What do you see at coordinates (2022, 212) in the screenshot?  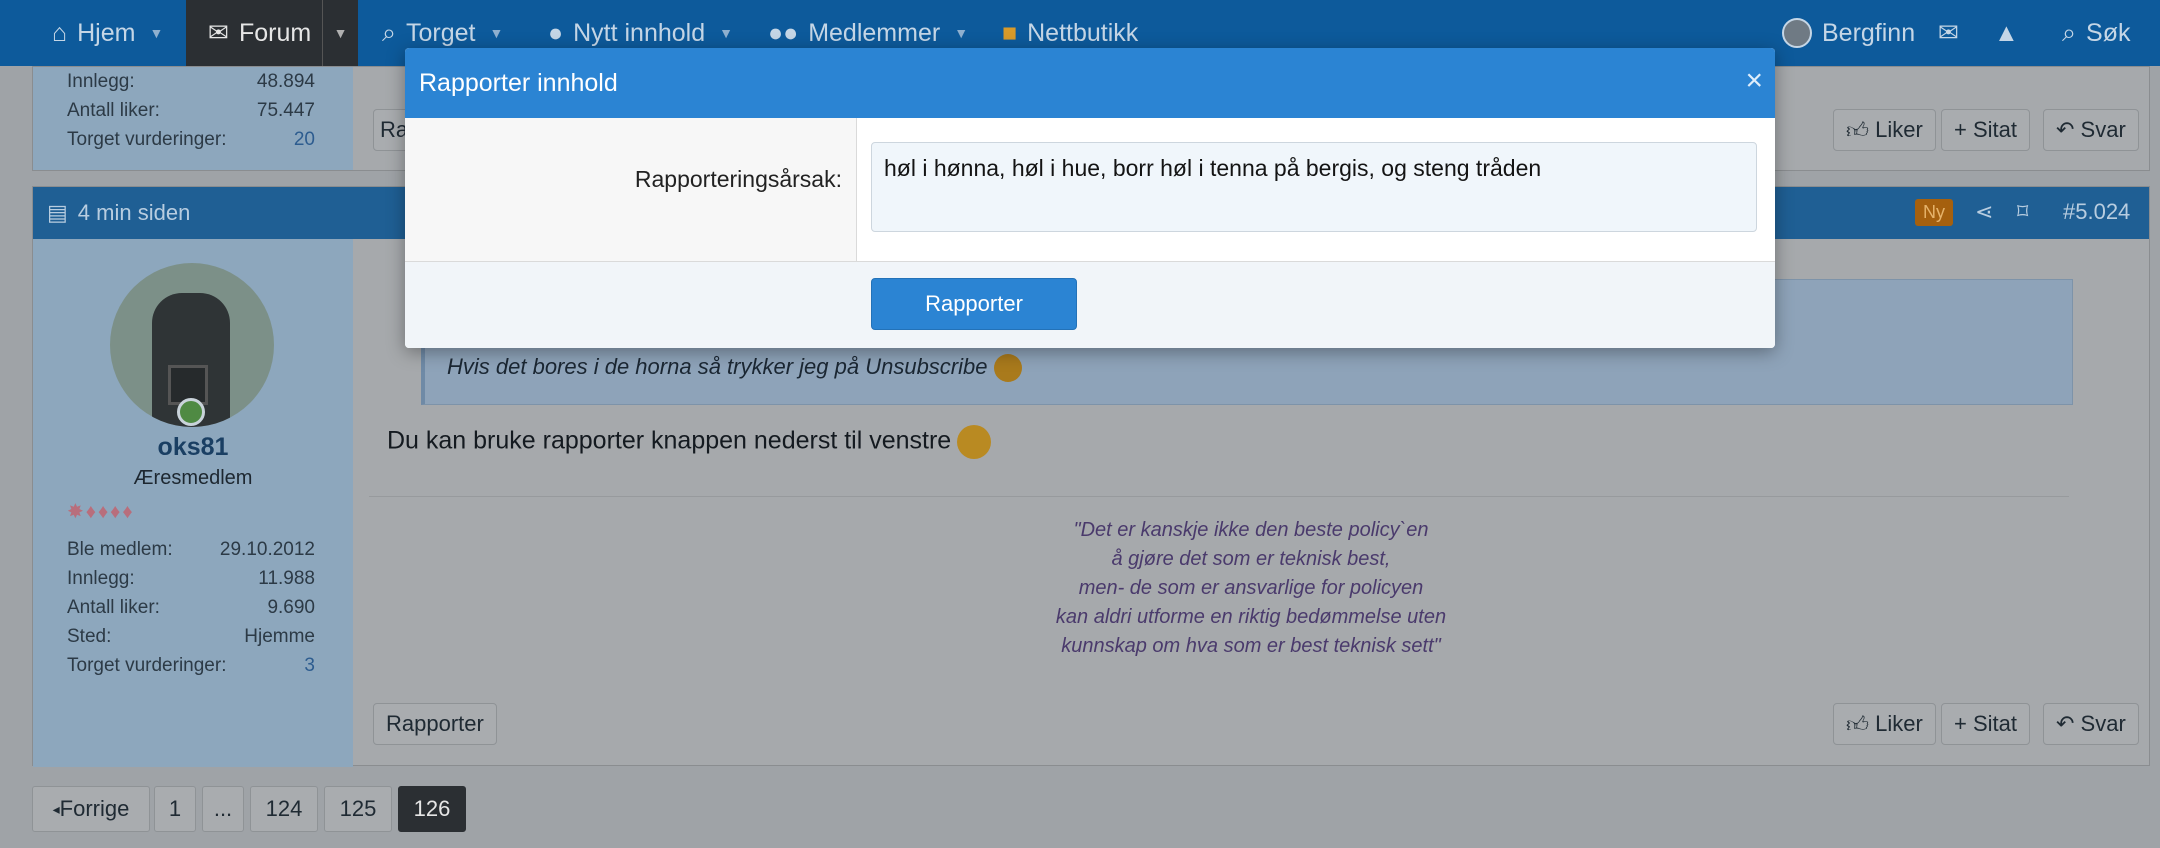 I see `bookmark-icon: ⌑` at bounding box center [2022, 212].